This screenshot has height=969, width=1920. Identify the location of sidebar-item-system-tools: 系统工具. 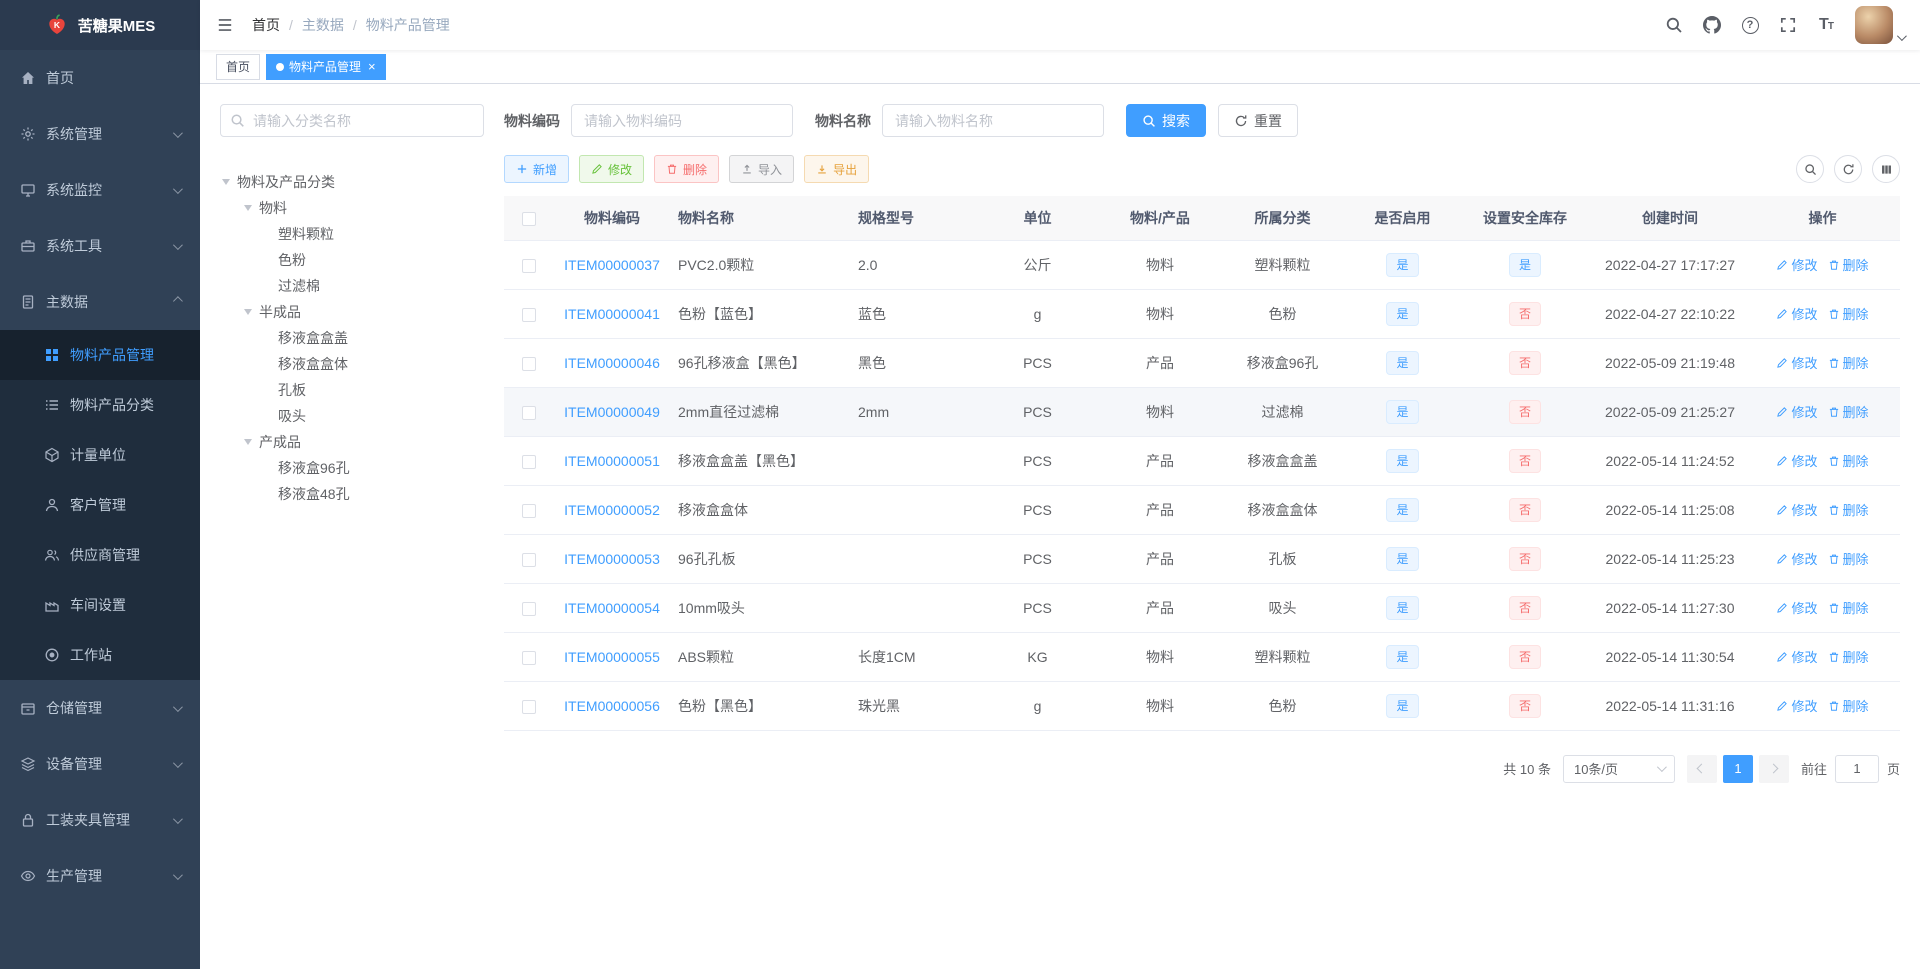
(100, 246).